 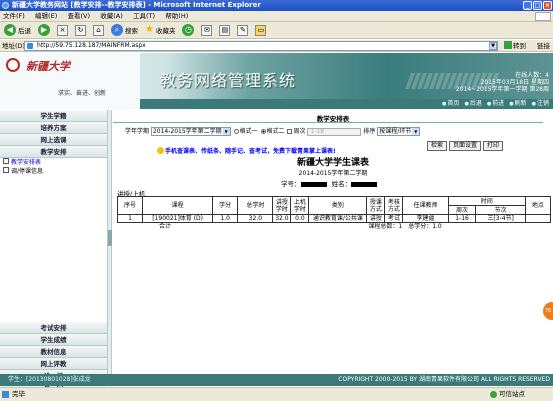 What do you see at coordinates (144, 16) in the screenshot?
I see `menu-tools: 工具(T)` at bounding box center [144, 16].